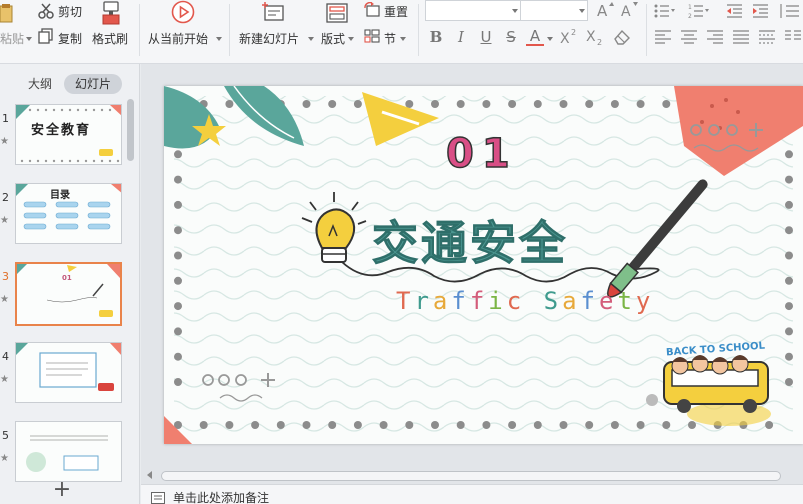  I want to click on font-family-dropdown-icon, so click(515, 11).